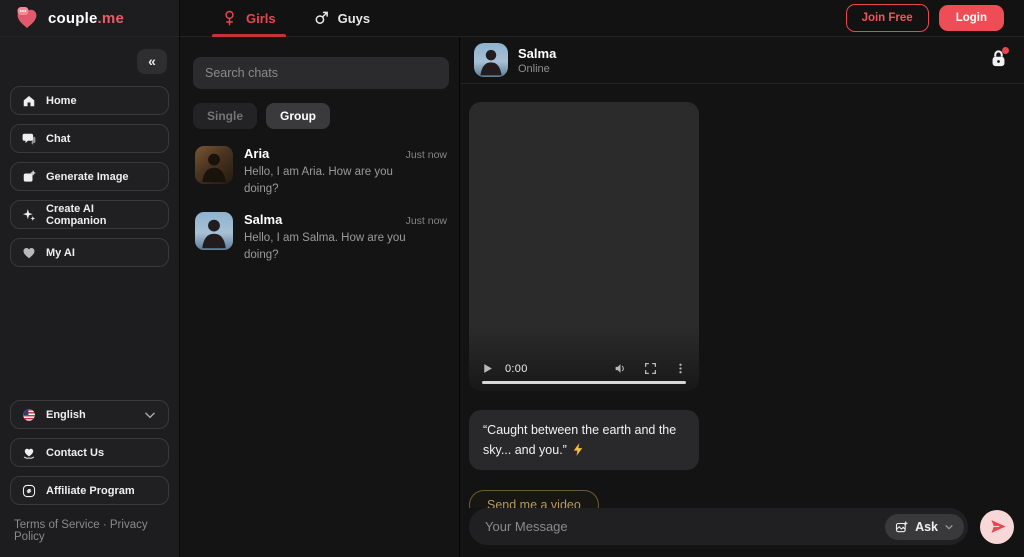 This screenshot has width=1024, height=557. I want to click on sidebar-item-label: Home, so click(61, 100).